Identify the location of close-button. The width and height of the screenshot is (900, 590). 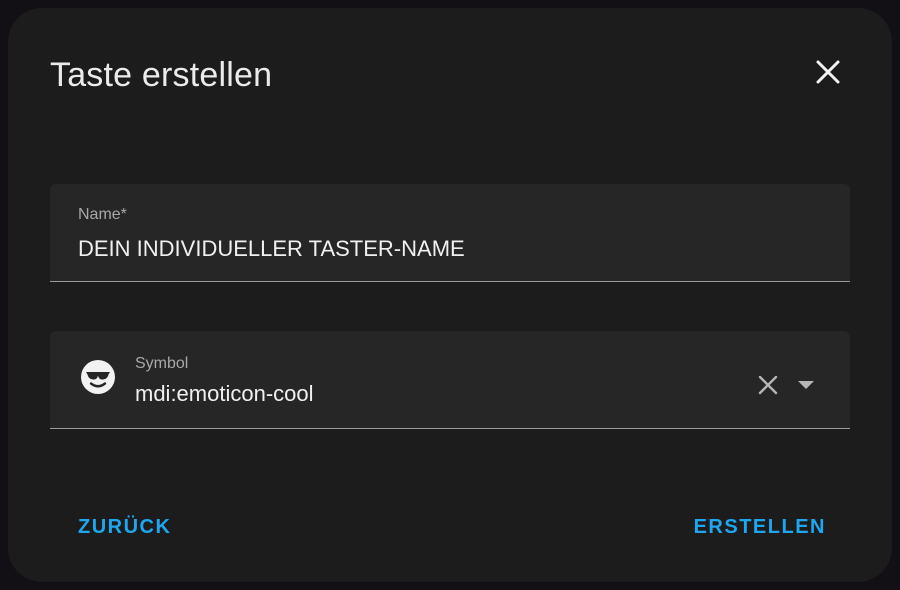
(828, 72).